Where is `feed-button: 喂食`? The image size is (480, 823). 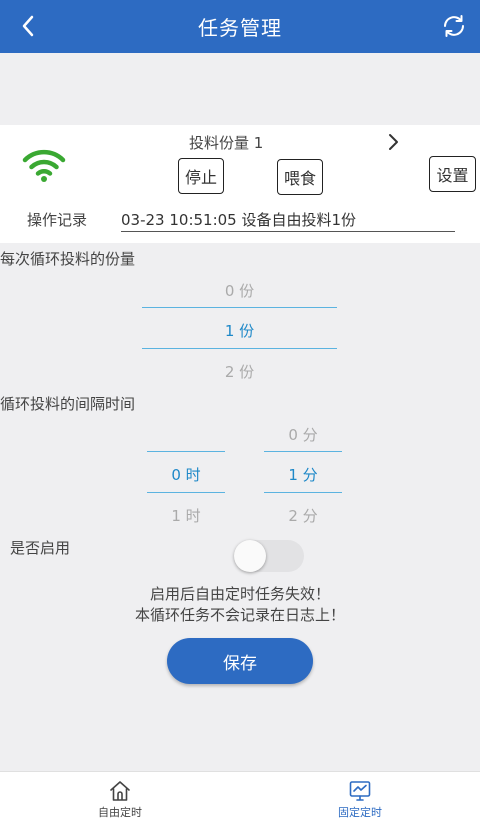 feed-button: 喂食 is located at coordinates (300, 177).